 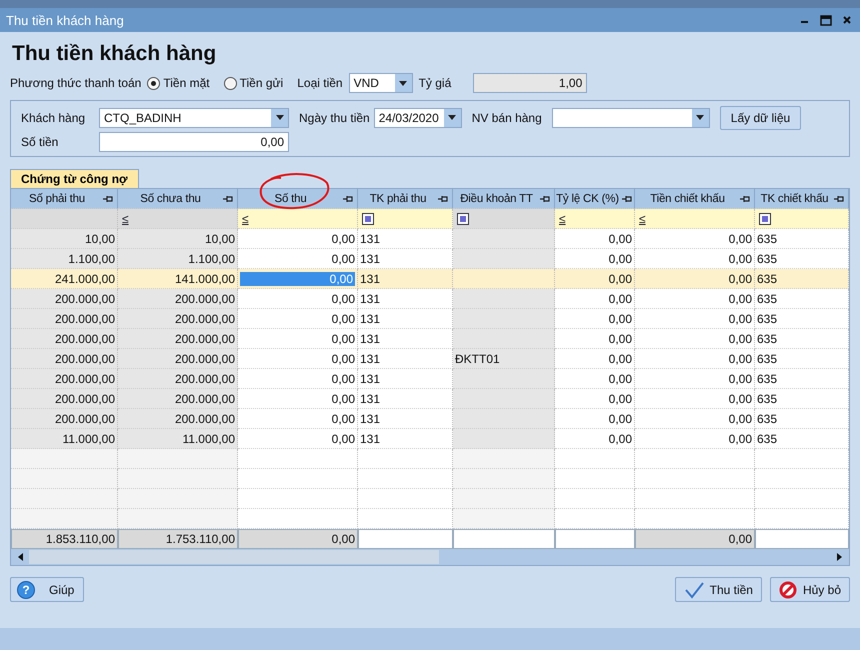 What do you see at coordinates (595, 199) in the screenshot?
I see `column-header: Tỷ lệ CK (%)` at bounding box center [595, 199].